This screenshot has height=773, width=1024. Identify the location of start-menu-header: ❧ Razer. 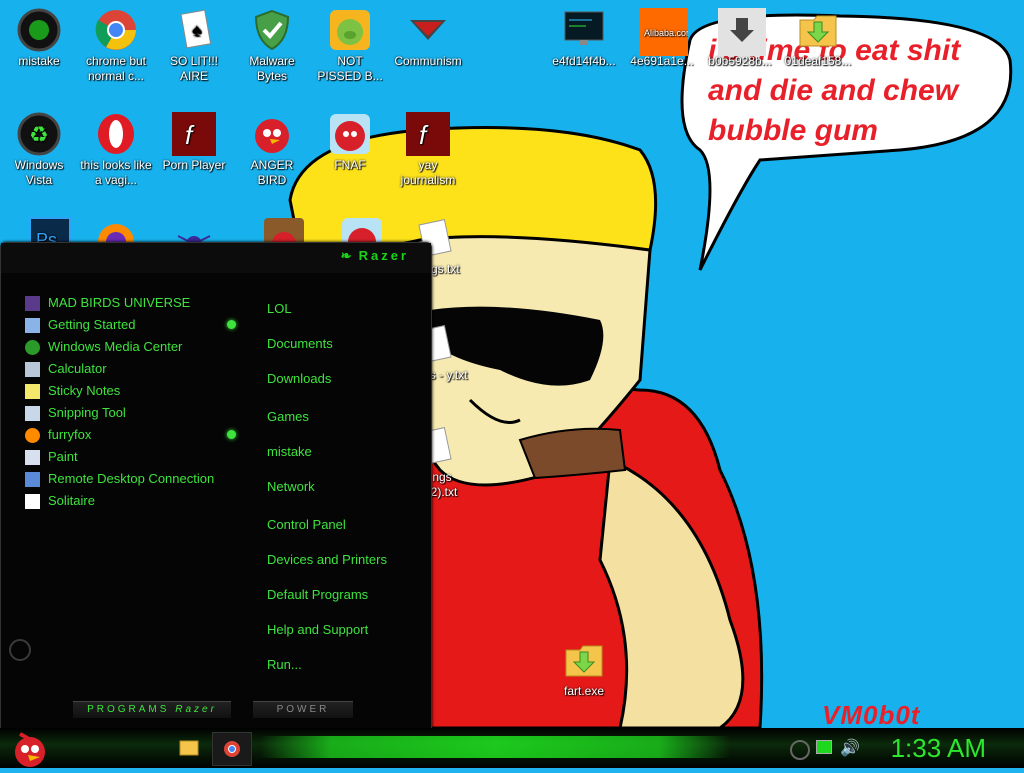
(216, 258).